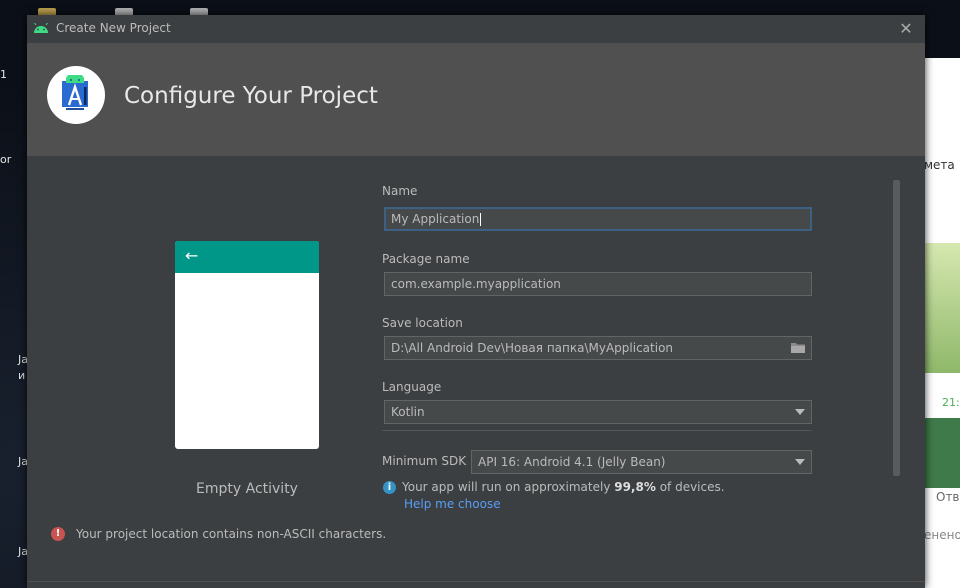  What do you see at coordinates (598, 219) in the screenshot?
I see `name-input: My Application` at bounding box center [598, 219].